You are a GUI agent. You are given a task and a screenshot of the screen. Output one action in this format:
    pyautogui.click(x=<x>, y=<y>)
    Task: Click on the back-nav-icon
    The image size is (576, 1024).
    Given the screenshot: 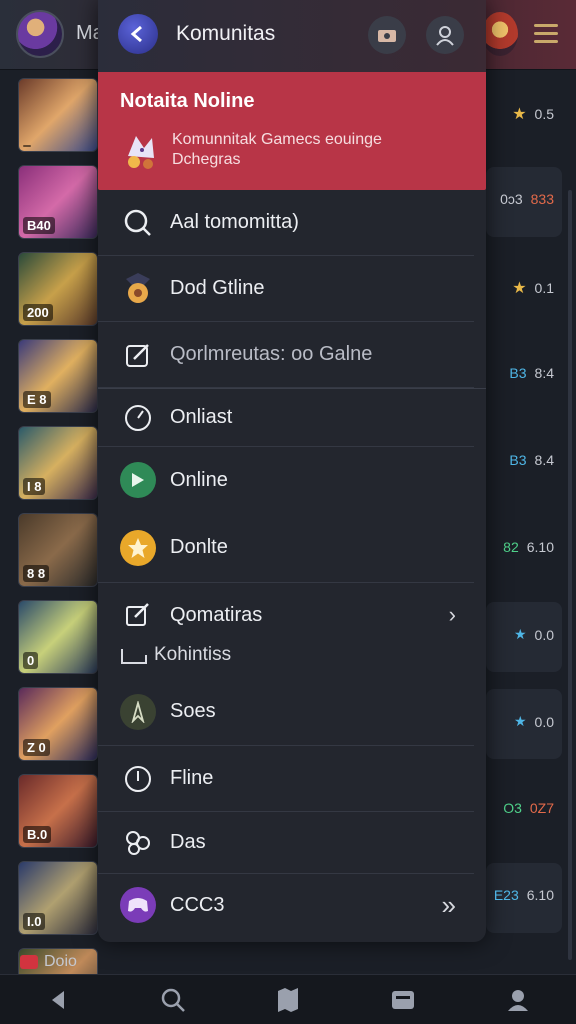 What is the action you would take?
    pyautogui.click(x=58, y=1000)
    